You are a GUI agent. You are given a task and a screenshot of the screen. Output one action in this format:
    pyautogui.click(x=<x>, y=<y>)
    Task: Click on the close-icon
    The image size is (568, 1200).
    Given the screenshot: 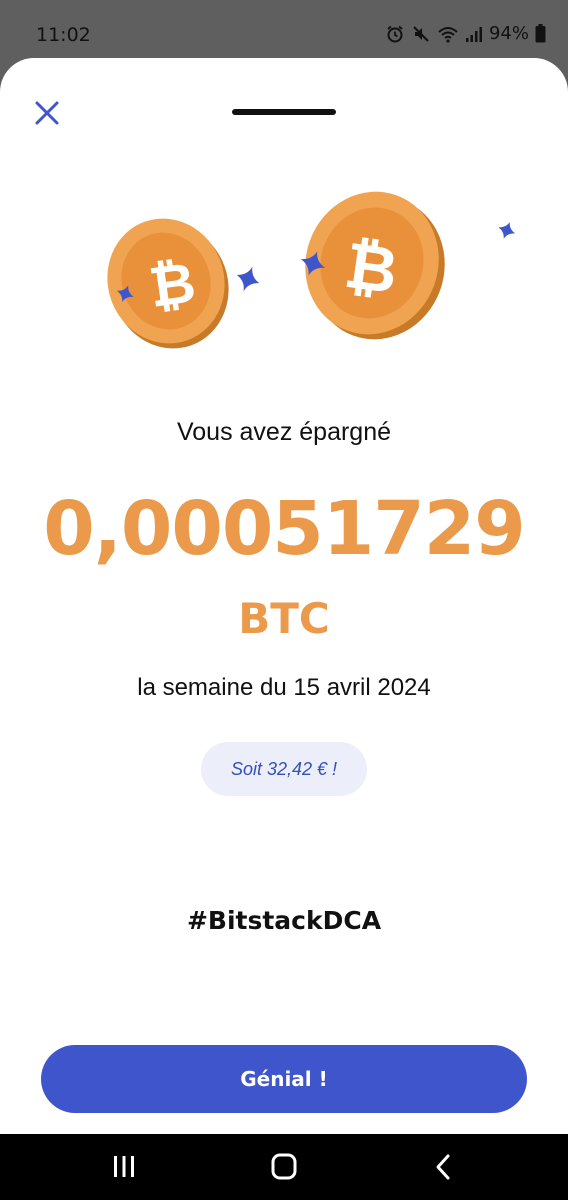 What is the action you would take?
    pyautogui.click(x=47, y=113)
    